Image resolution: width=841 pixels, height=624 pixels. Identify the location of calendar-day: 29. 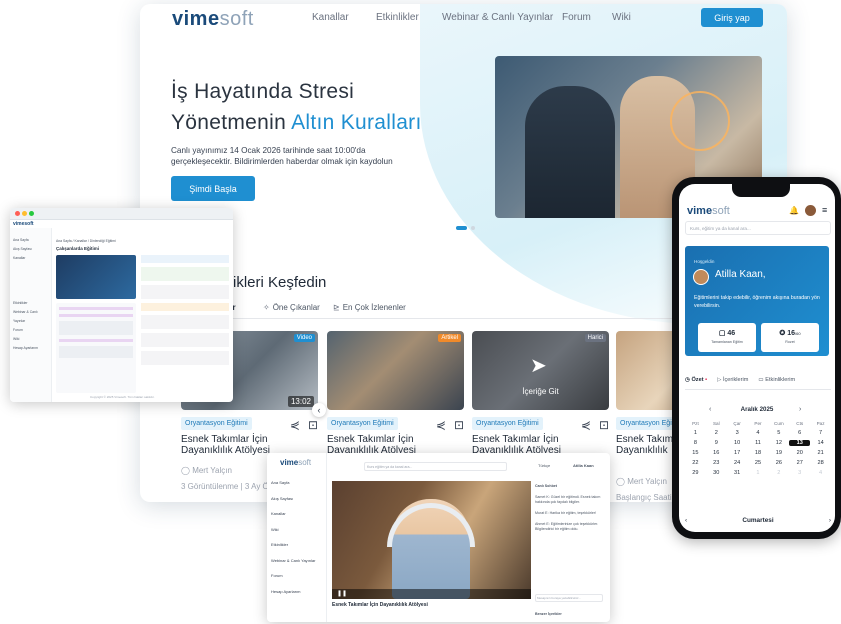
(695, 473).